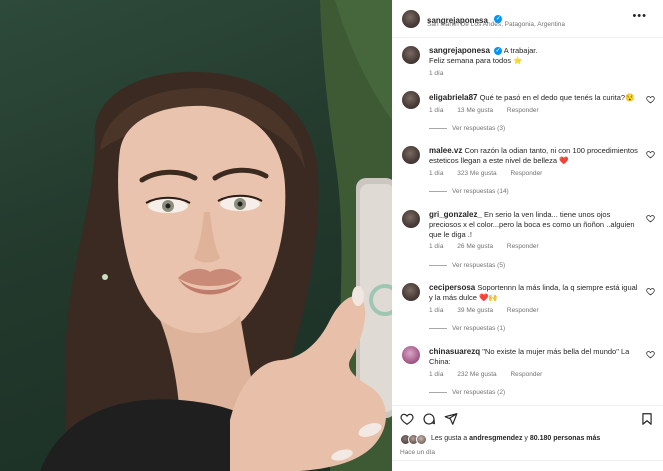 Image resolution: width=663 pixels, height=471 pixels. Describe the element at coordinates (479, 128) in the screenshot. I see `view-replies-label: Ver respuestas (3)` at that location.